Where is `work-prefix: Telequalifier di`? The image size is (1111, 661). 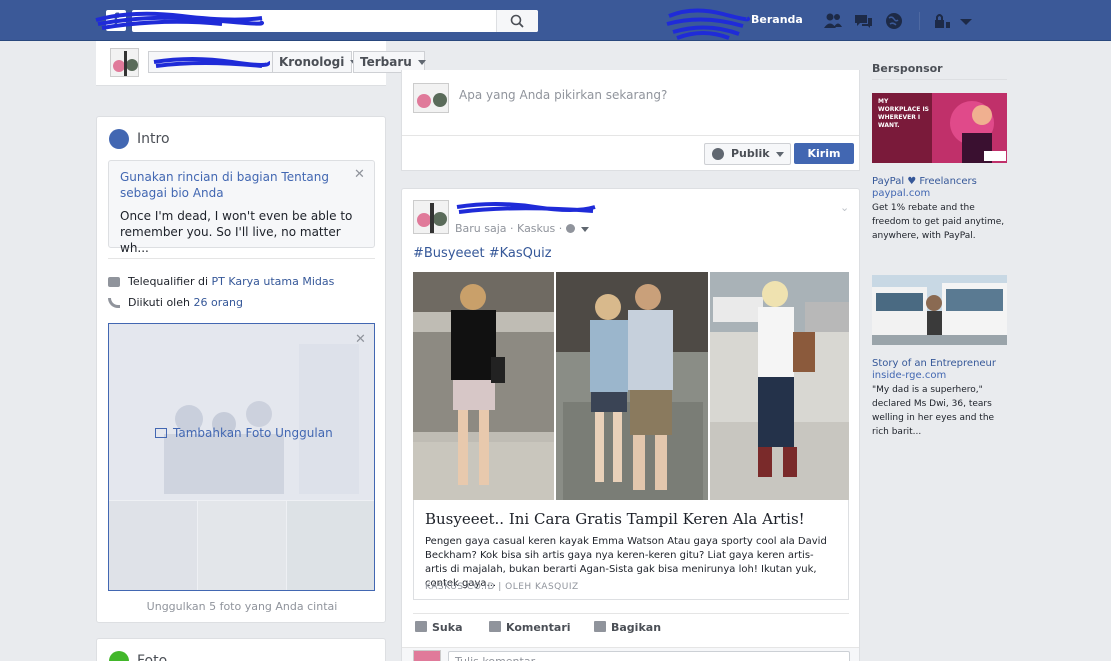 work-prefix: Telequalifier di is located at coordinates (170, 281).